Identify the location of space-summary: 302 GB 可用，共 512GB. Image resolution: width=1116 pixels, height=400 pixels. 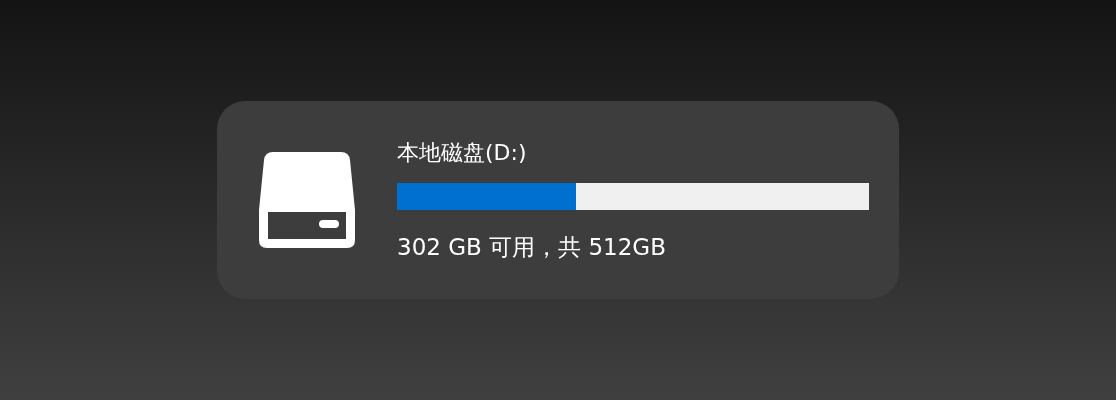
(532, 247).